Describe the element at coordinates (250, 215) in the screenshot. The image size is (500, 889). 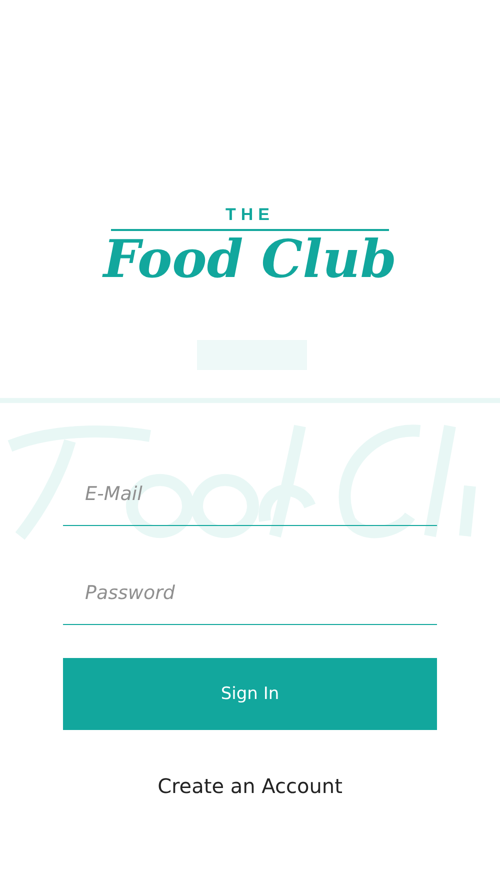
I see `logo-text: THE` at that location.